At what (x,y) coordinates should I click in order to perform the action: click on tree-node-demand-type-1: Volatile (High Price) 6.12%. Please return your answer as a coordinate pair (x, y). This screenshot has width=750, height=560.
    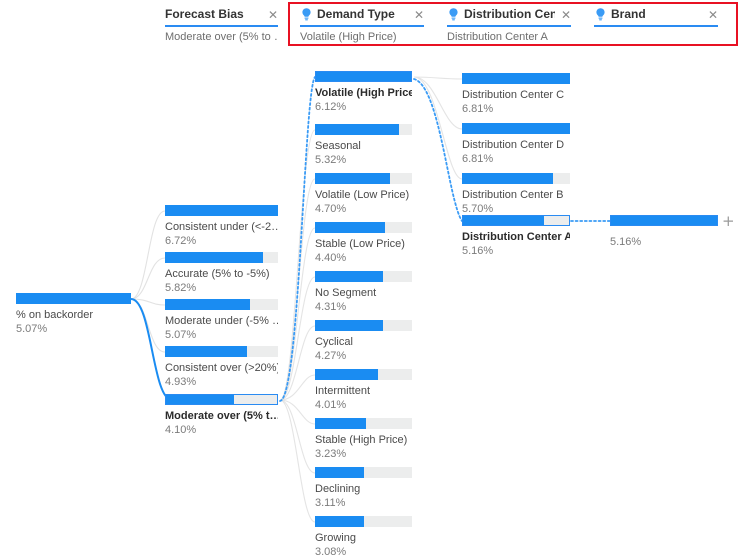
    Looking at the image, I should click on (363, 92).